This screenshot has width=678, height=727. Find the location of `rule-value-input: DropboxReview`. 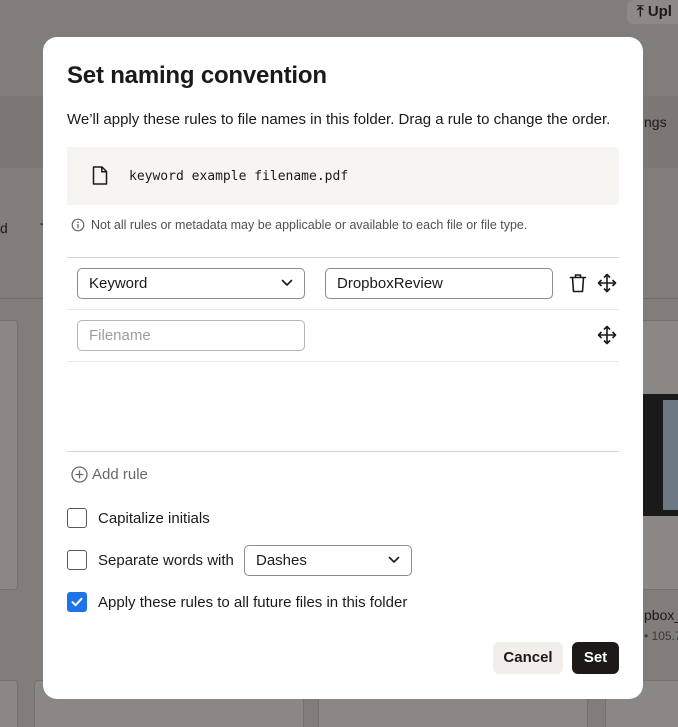

rule-value-input: DropboxReview is located at coordinates (439, 283).